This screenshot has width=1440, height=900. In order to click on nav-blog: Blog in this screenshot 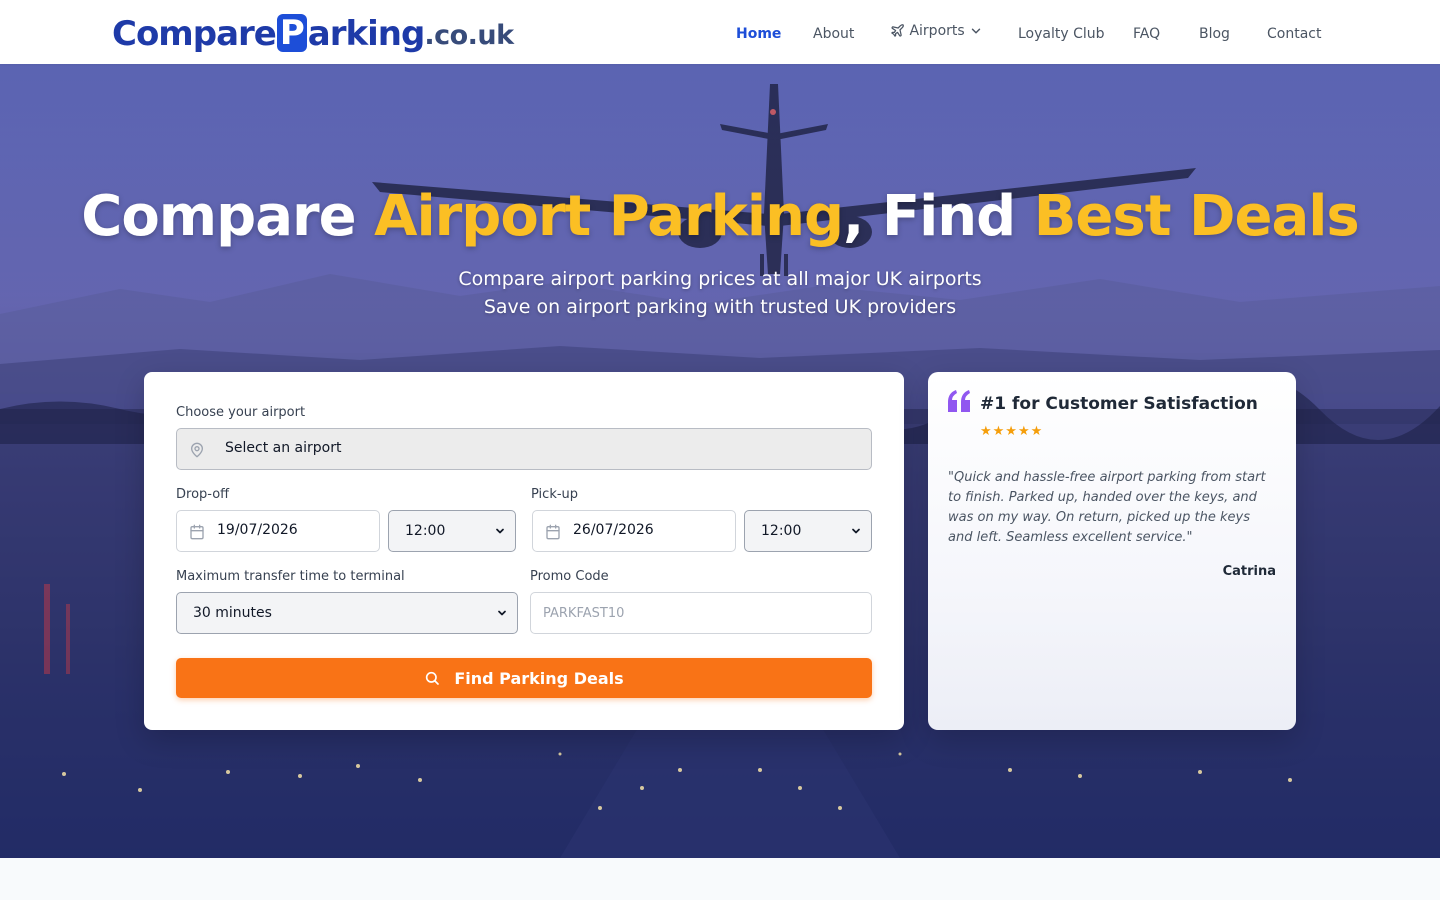, I will do `click(1214, 34)`.